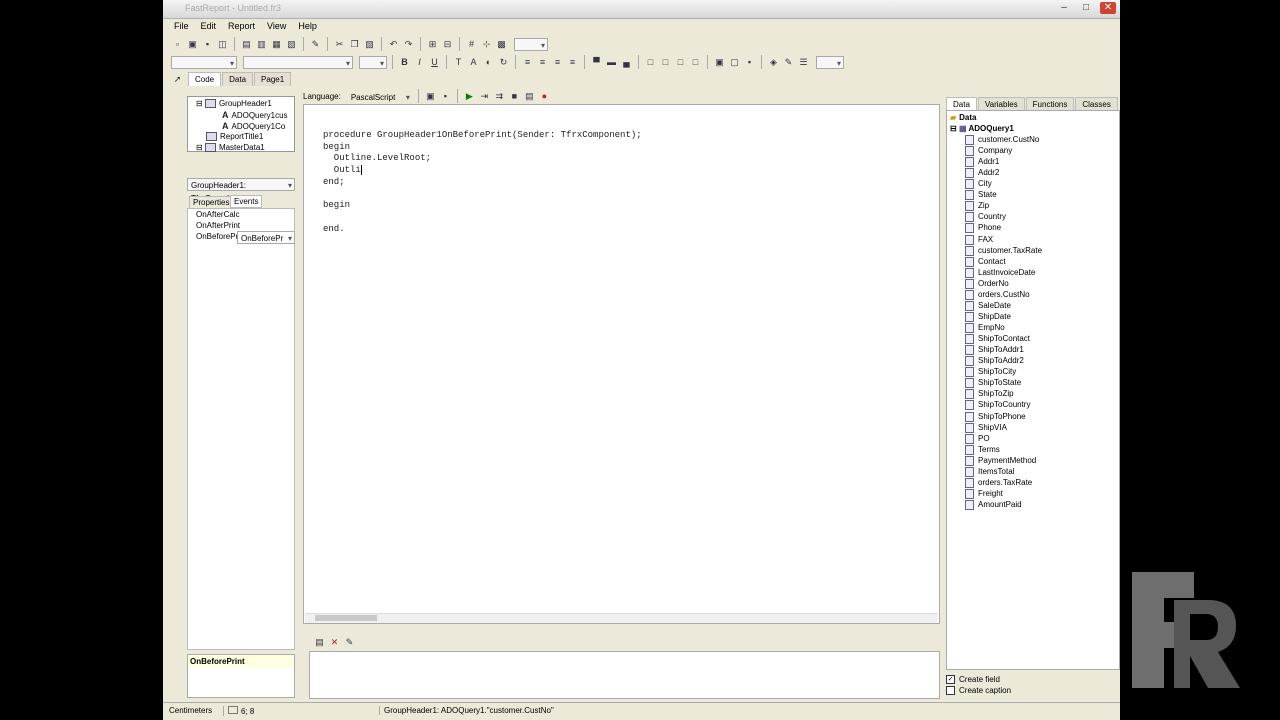 The height and width of the screenshot is (720, 1280). I want to click on new-report-icon: ▤, so click(246, 44).